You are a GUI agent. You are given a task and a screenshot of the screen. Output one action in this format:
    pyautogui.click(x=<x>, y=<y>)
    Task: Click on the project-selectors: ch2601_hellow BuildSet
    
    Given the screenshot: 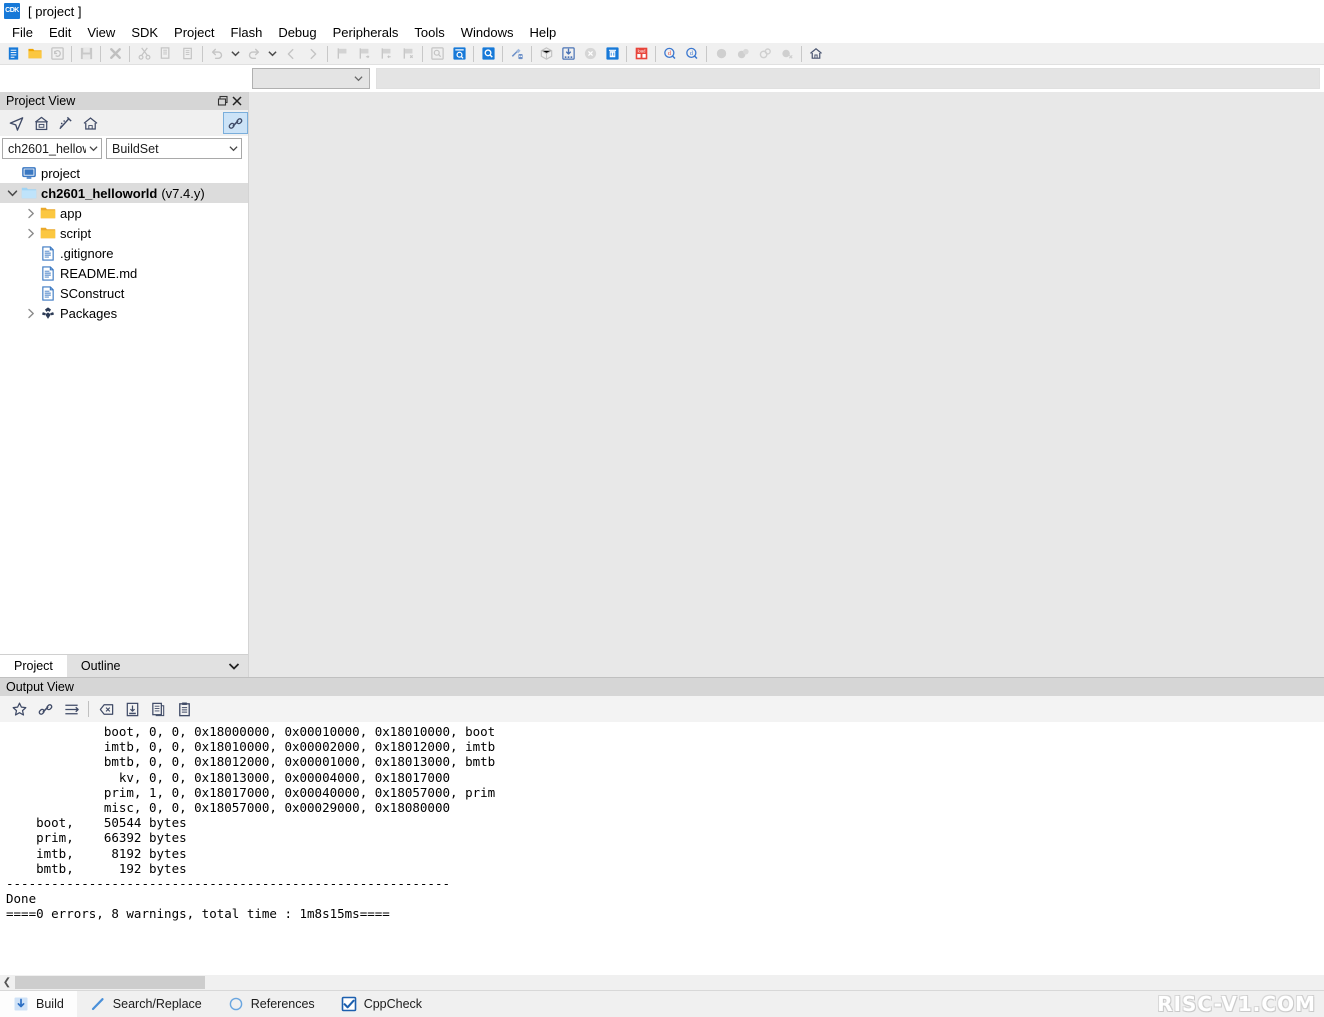 What is the action you would take?
    pyautogui.click(x=124, y=148)
    